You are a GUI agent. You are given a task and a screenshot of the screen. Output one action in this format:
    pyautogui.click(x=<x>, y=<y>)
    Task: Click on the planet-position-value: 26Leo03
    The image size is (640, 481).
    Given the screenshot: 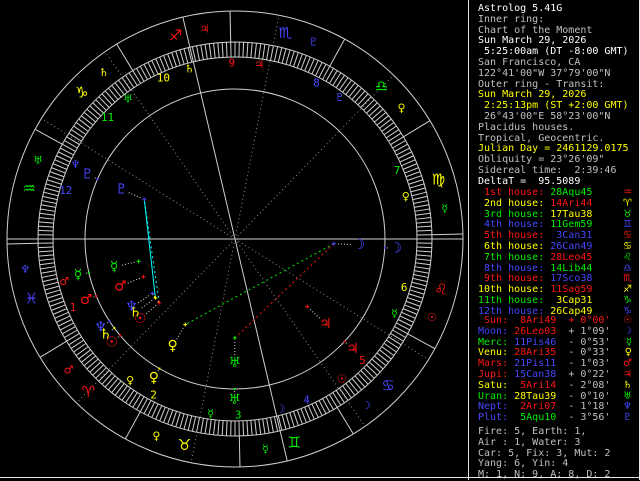 What is the action you would take?
    pyautogui.click(x=541, y=332)
    